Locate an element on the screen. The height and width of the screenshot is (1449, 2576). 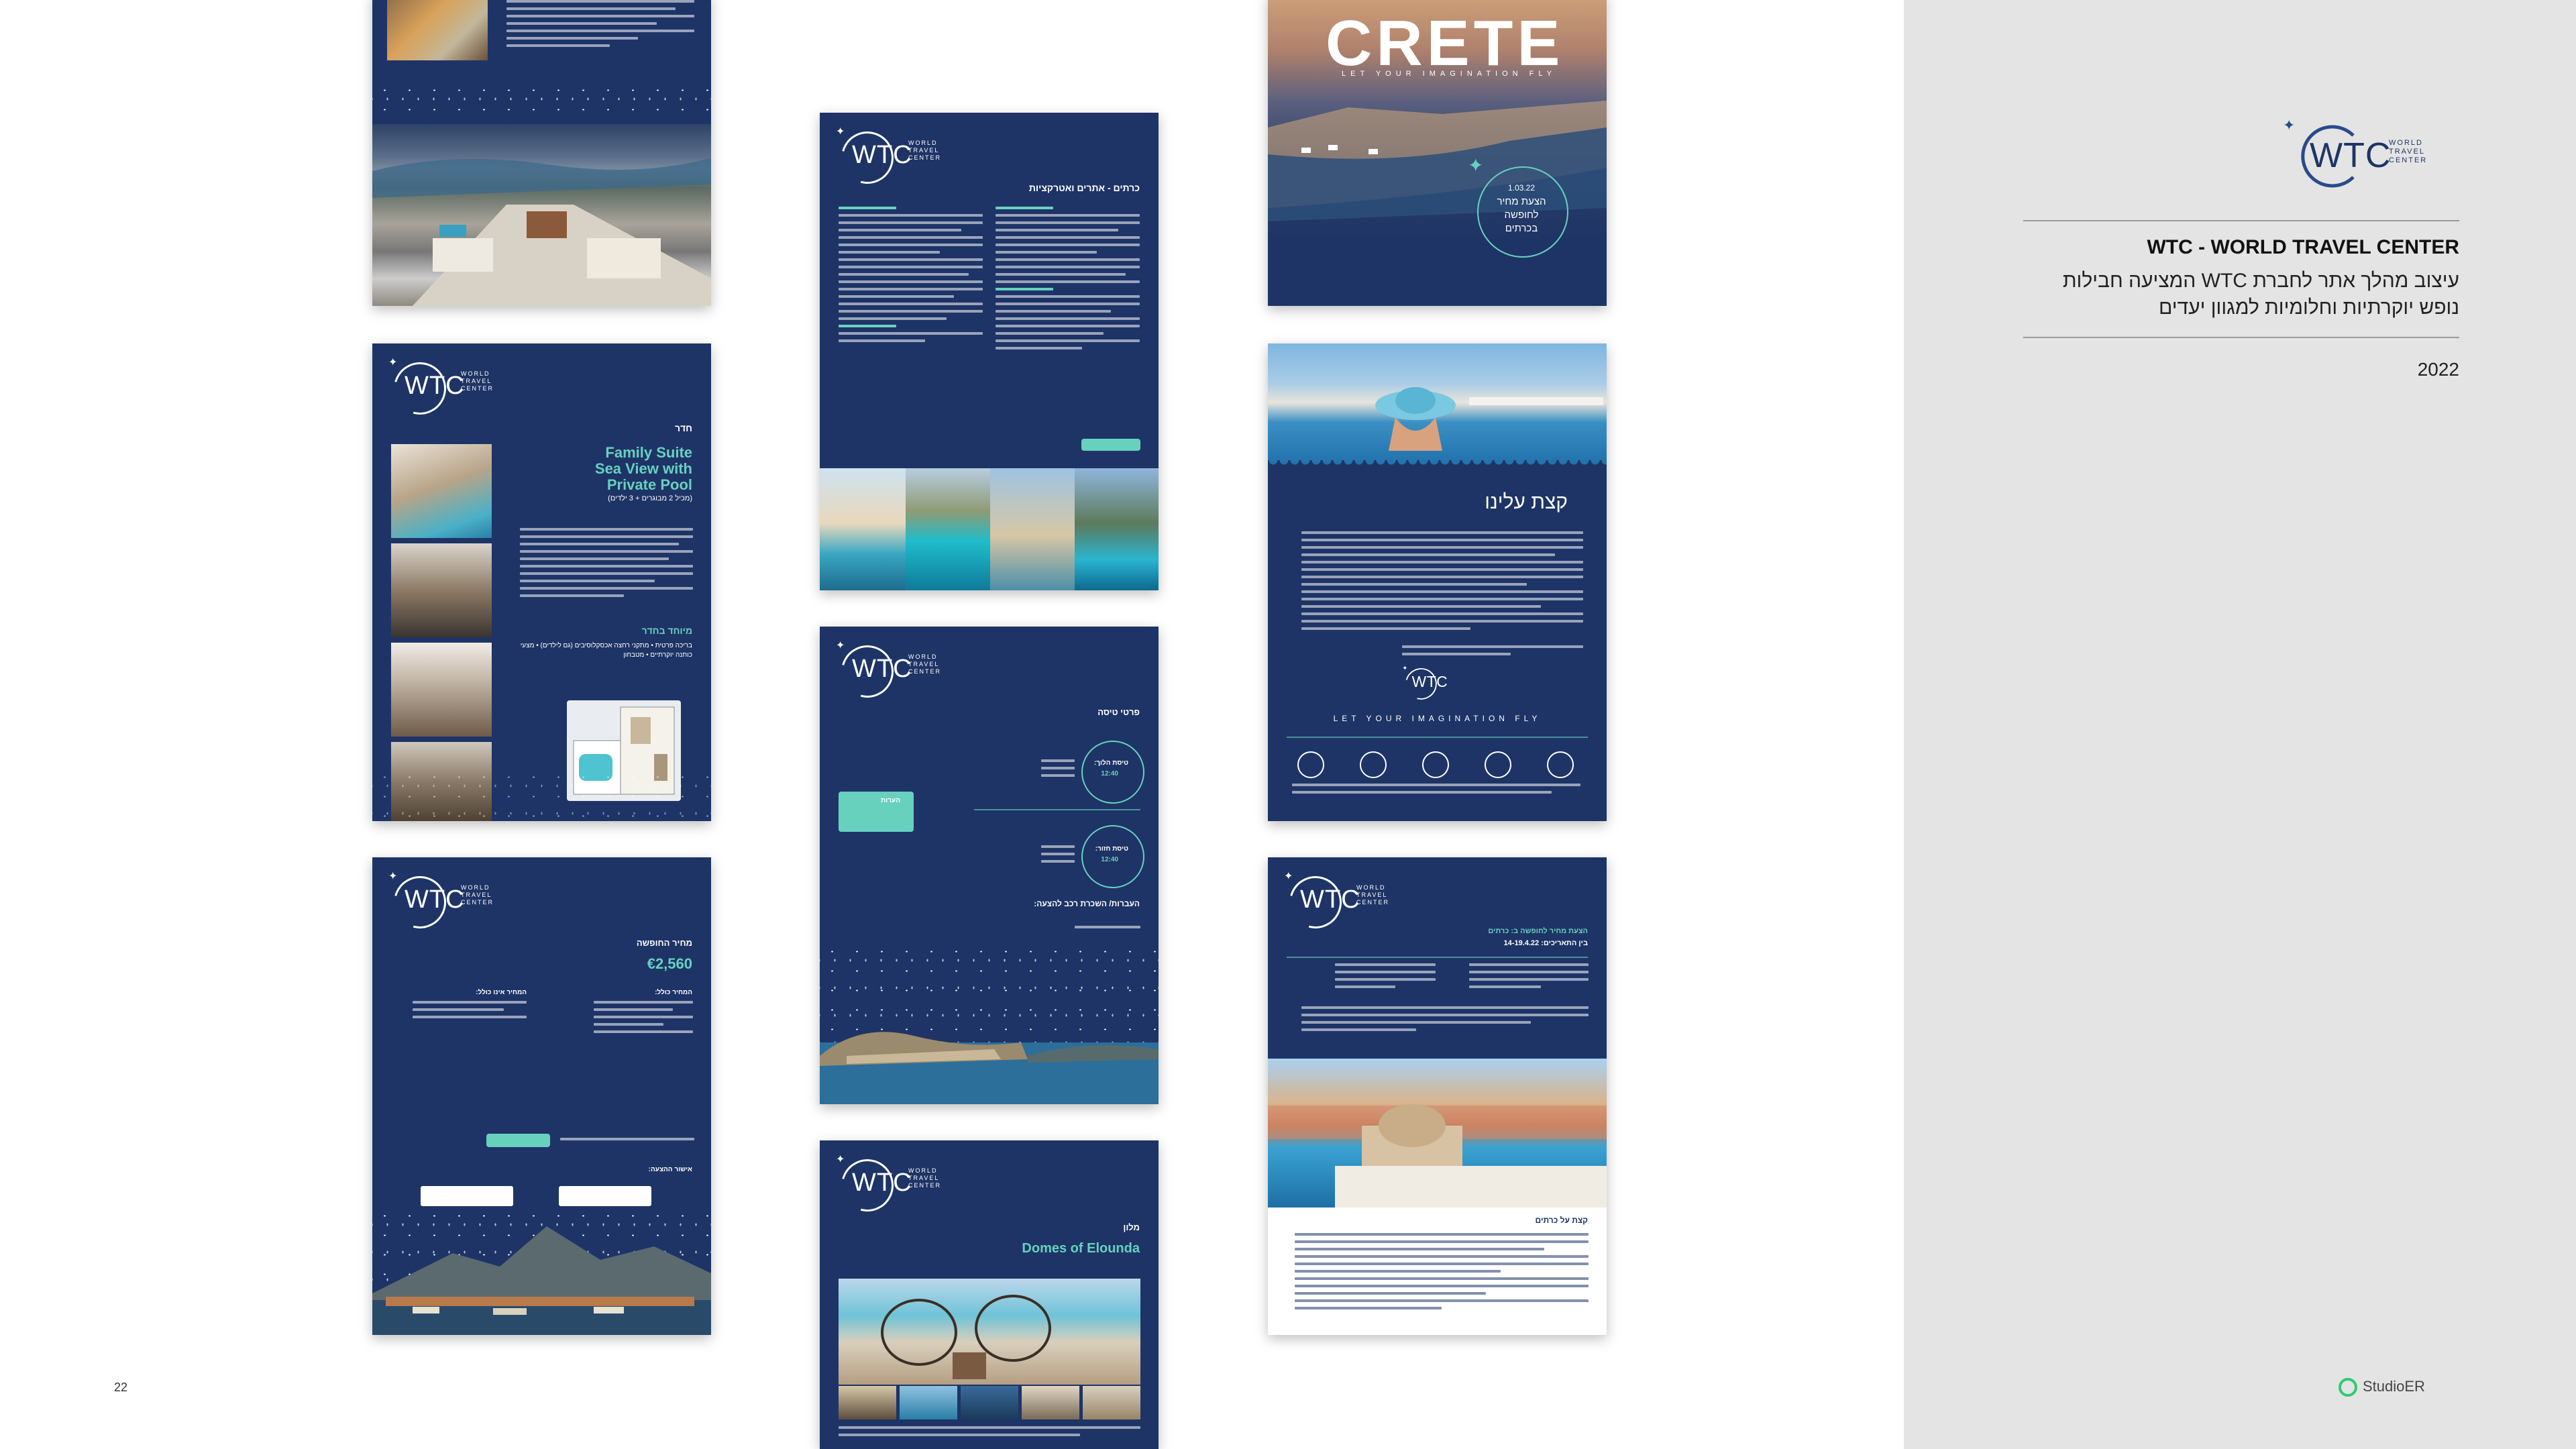
attractions-column-right is located at coordinates (1068, 280).